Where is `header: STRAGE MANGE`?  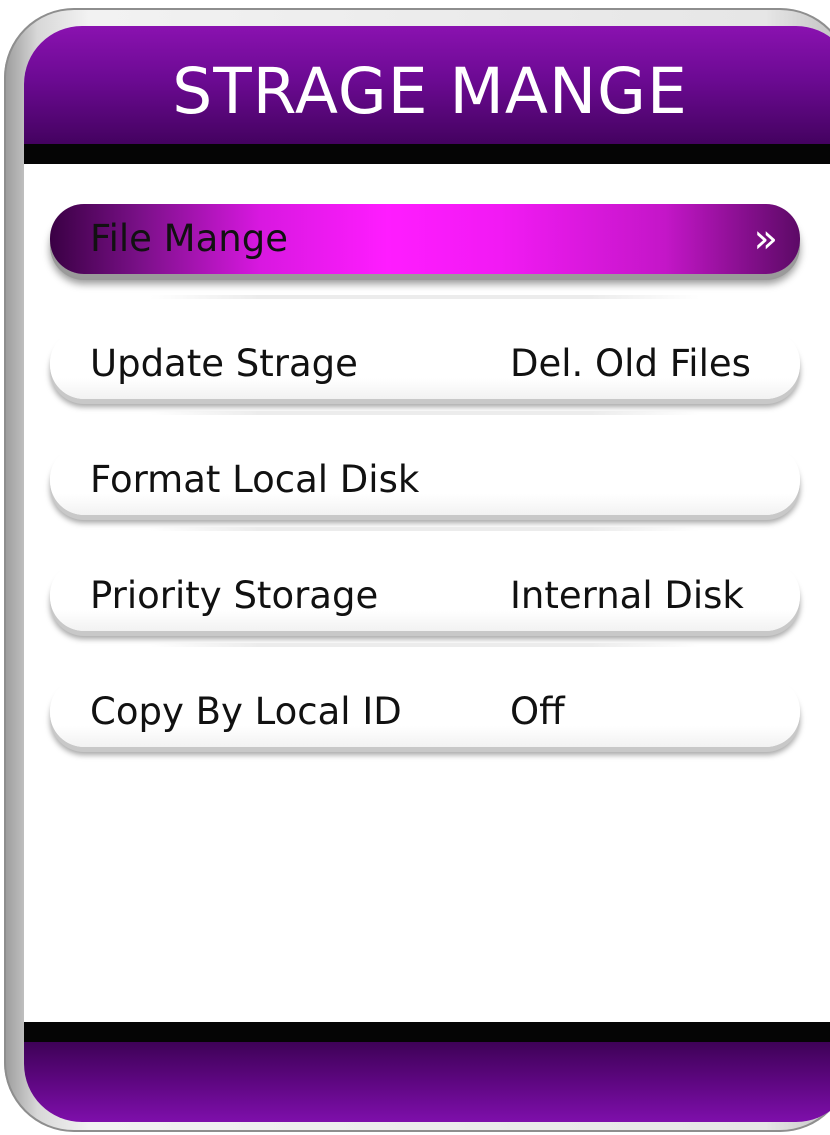 header: STRAGE MANGE is located at coordinates (427, 85).